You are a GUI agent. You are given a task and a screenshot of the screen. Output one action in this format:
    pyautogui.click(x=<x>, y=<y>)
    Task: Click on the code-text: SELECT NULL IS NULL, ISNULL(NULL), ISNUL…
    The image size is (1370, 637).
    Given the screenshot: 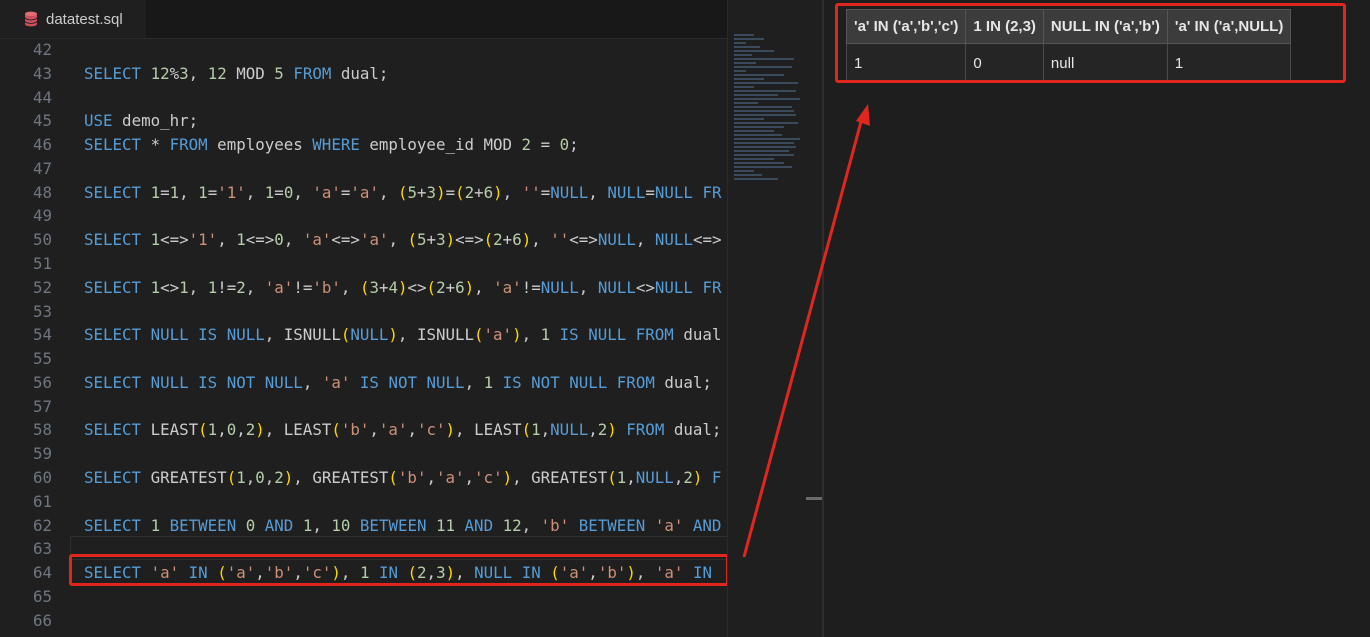 What is the action you would take?
    pyautogui.click(x=402, y=335)
    